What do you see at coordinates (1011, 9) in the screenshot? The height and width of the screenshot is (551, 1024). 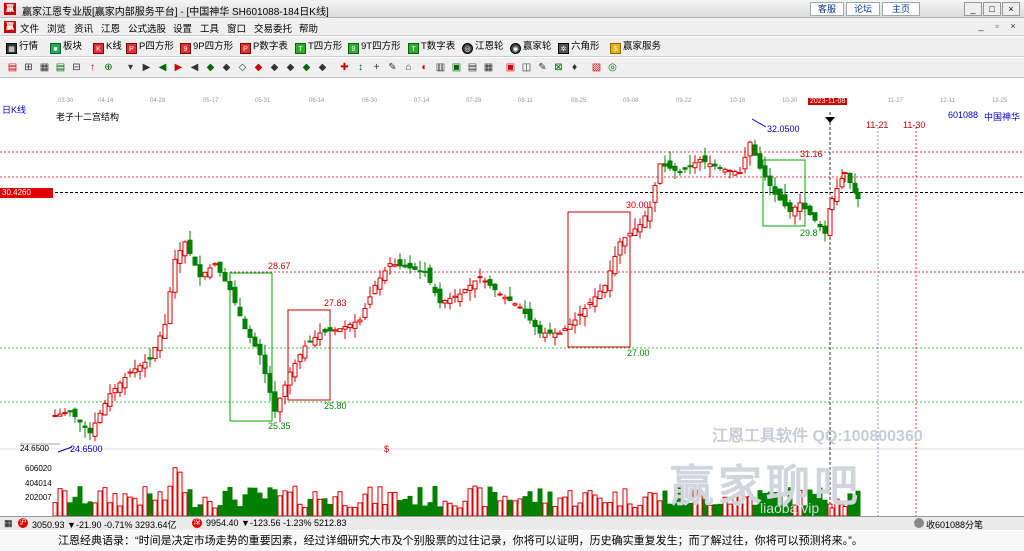 I see `close-button: ×` at bounding box center [1011, 9].